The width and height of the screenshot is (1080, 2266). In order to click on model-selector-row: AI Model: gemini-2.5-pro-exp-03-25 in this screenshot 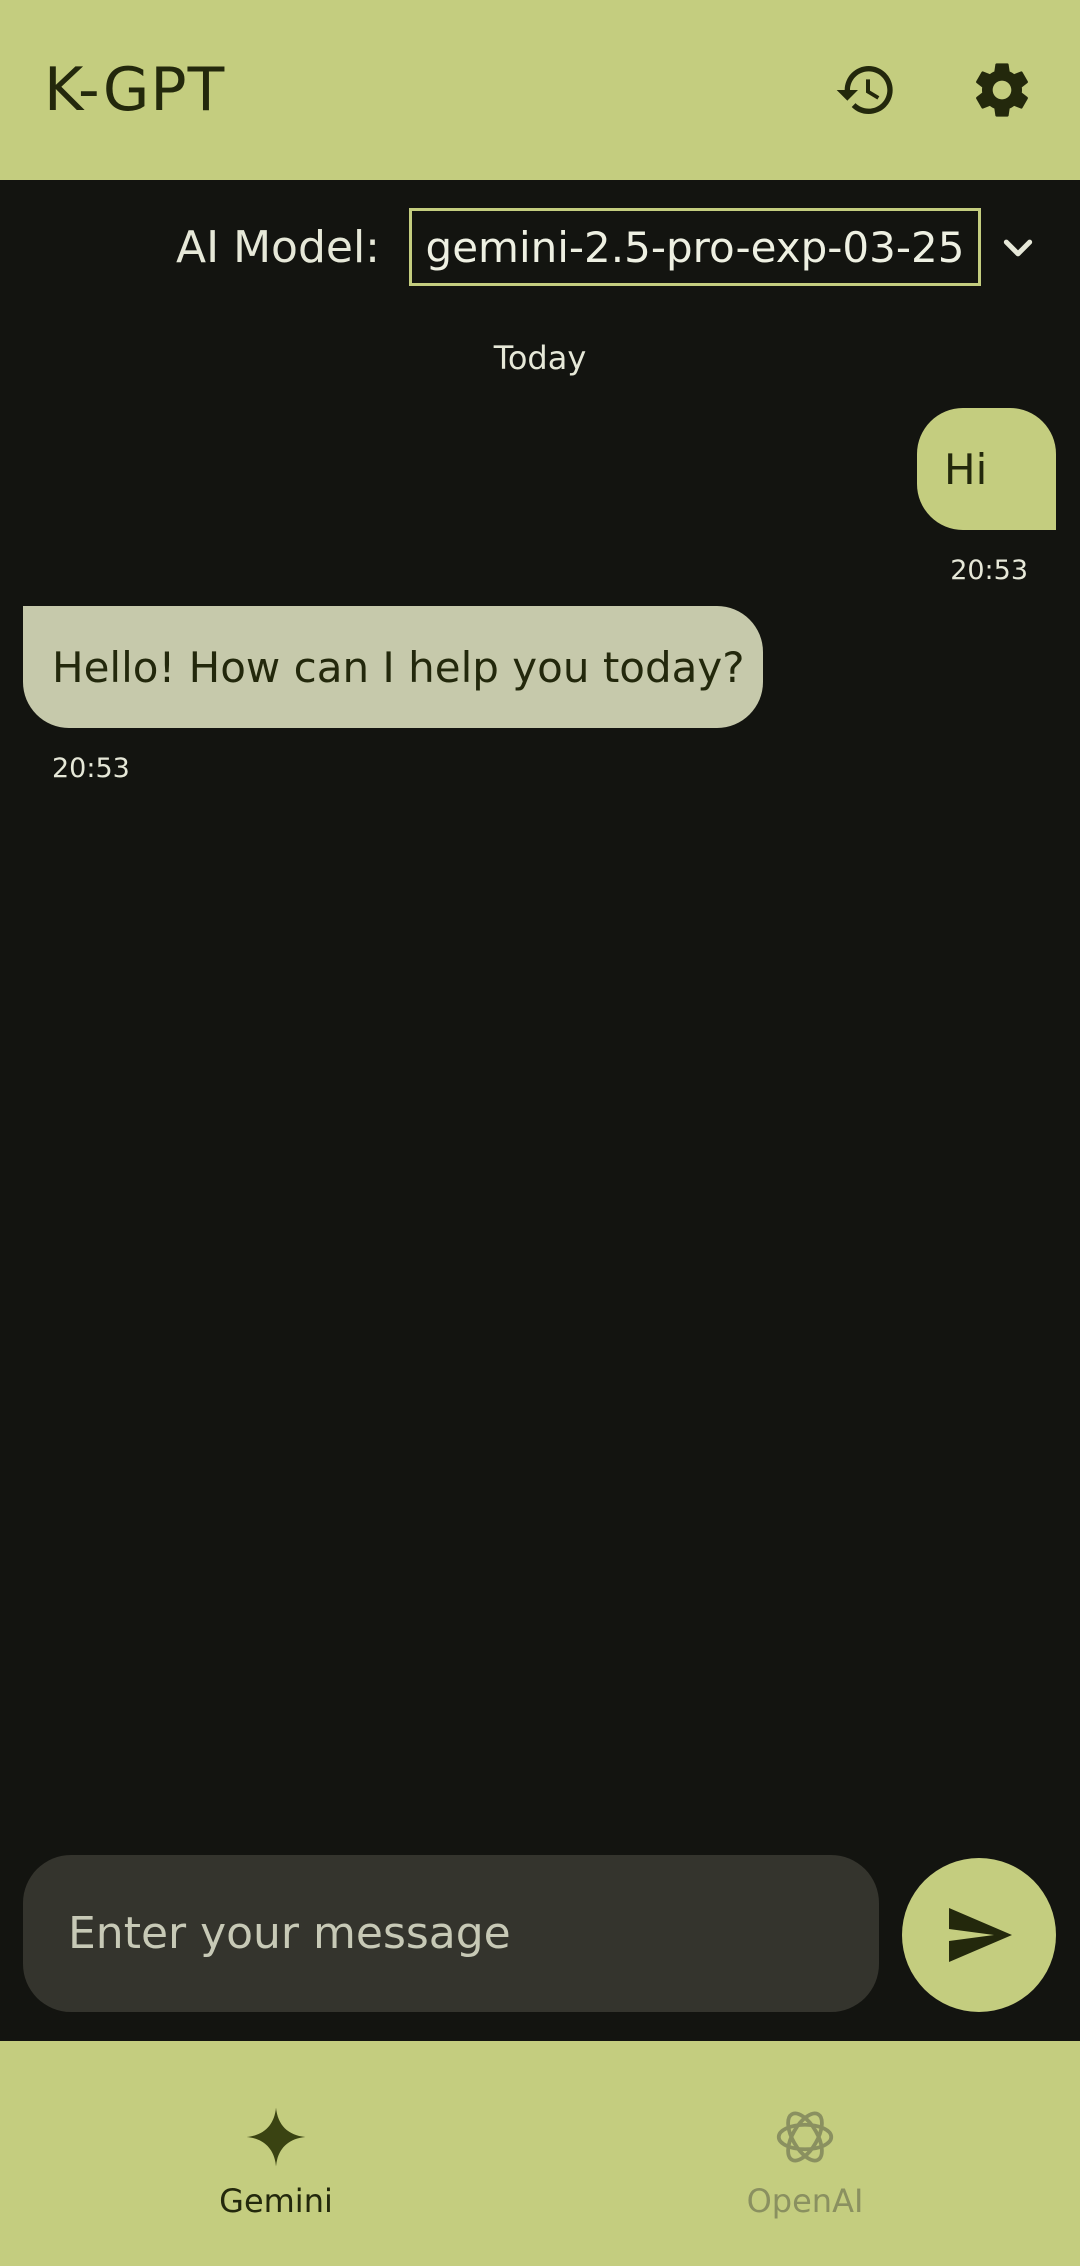, I will do `click(540, 248)`.